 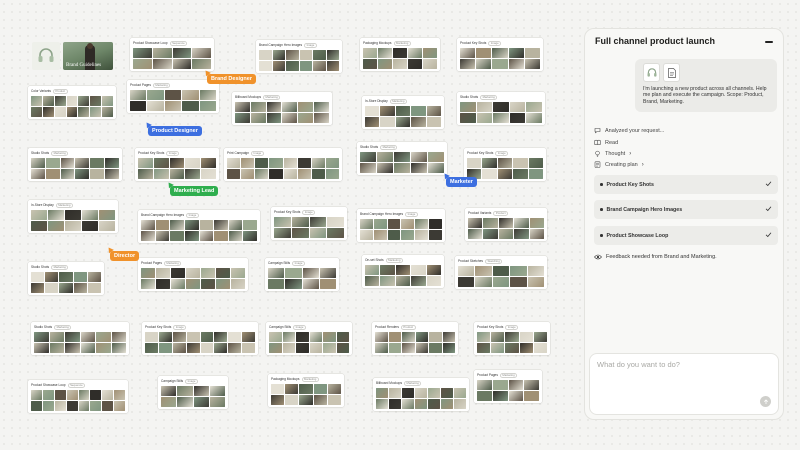 I want to click on brand-guidelines-image: Brand Guidelines, so click(x=88, y=56).